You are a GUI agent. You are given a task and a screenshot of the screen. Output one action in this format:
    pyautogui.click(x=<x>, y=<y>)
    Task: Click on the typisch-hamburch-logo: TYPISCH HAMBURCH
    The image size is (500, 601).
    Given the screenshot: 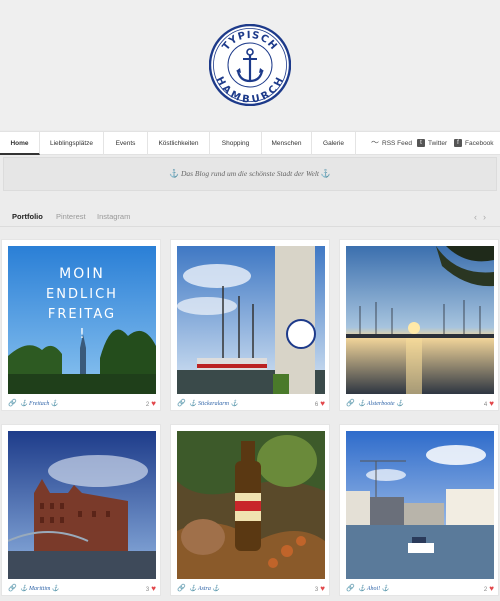 What is the action you would take?
    pyautogui.click(x=250, y=65)
    